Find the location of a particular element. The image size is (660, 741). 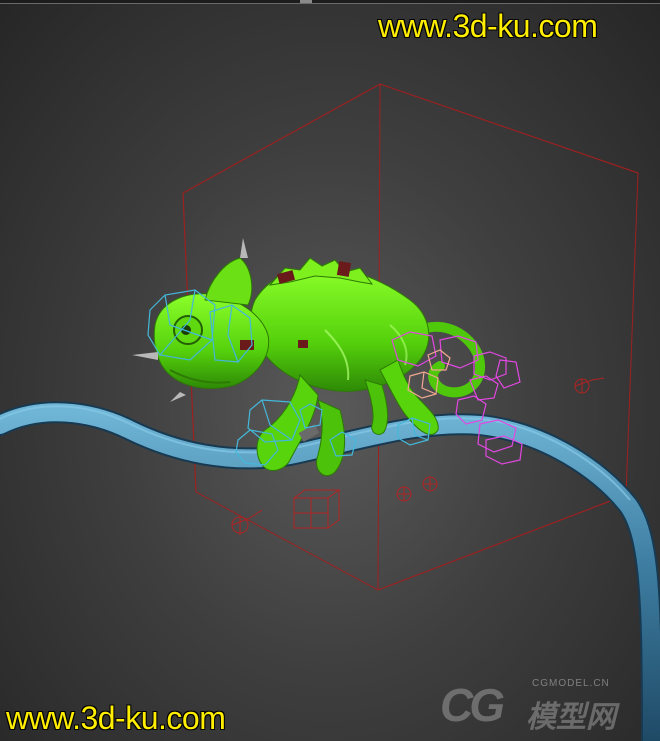

watermark-bottom: www.3d-ku.com is located at coordinates (116, 718).